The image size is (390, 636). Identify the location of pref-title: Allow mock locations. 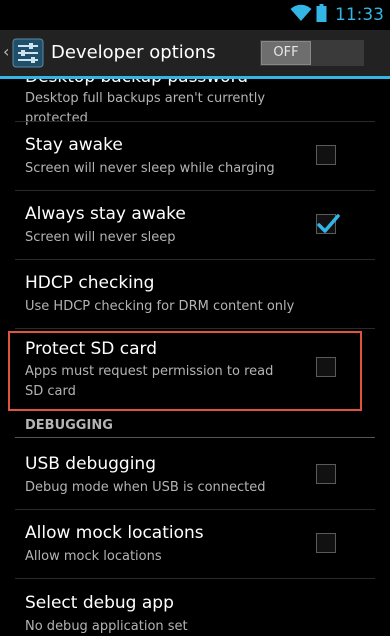
(114, 533).